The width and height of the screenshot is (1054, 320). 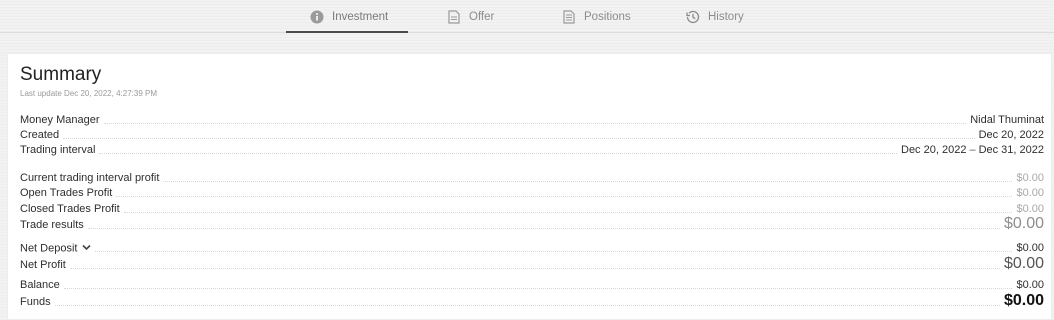 I want to click on active-tab-indicator, so click(x=347, y=32).